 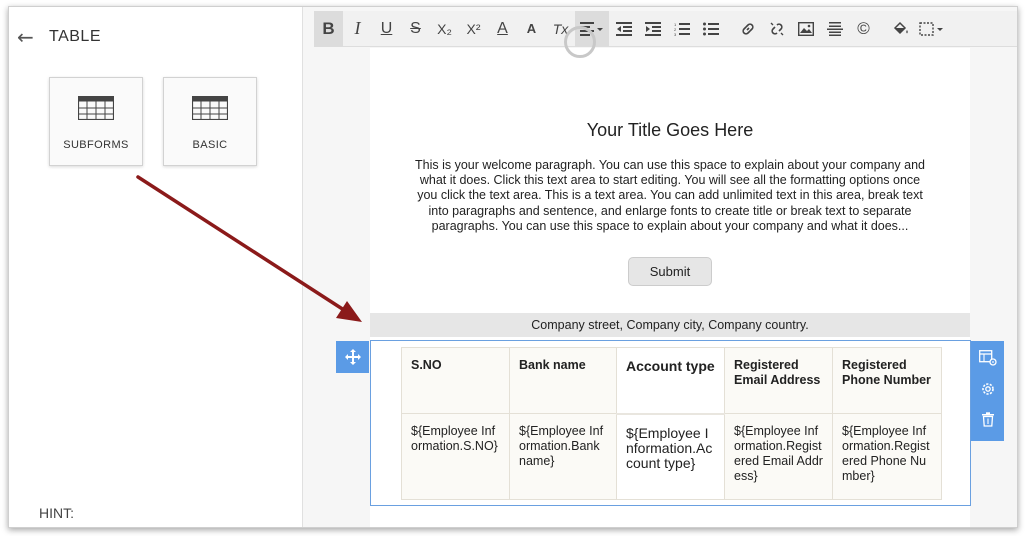 I want to click on image-button, so click(x=805, y=29).